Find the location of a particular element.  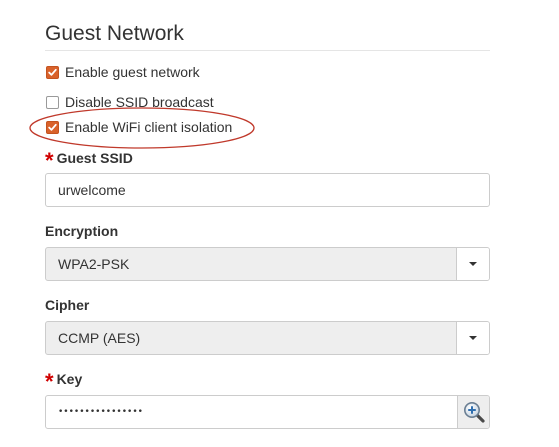

key-label: Key is located at coordinates (69, 379).